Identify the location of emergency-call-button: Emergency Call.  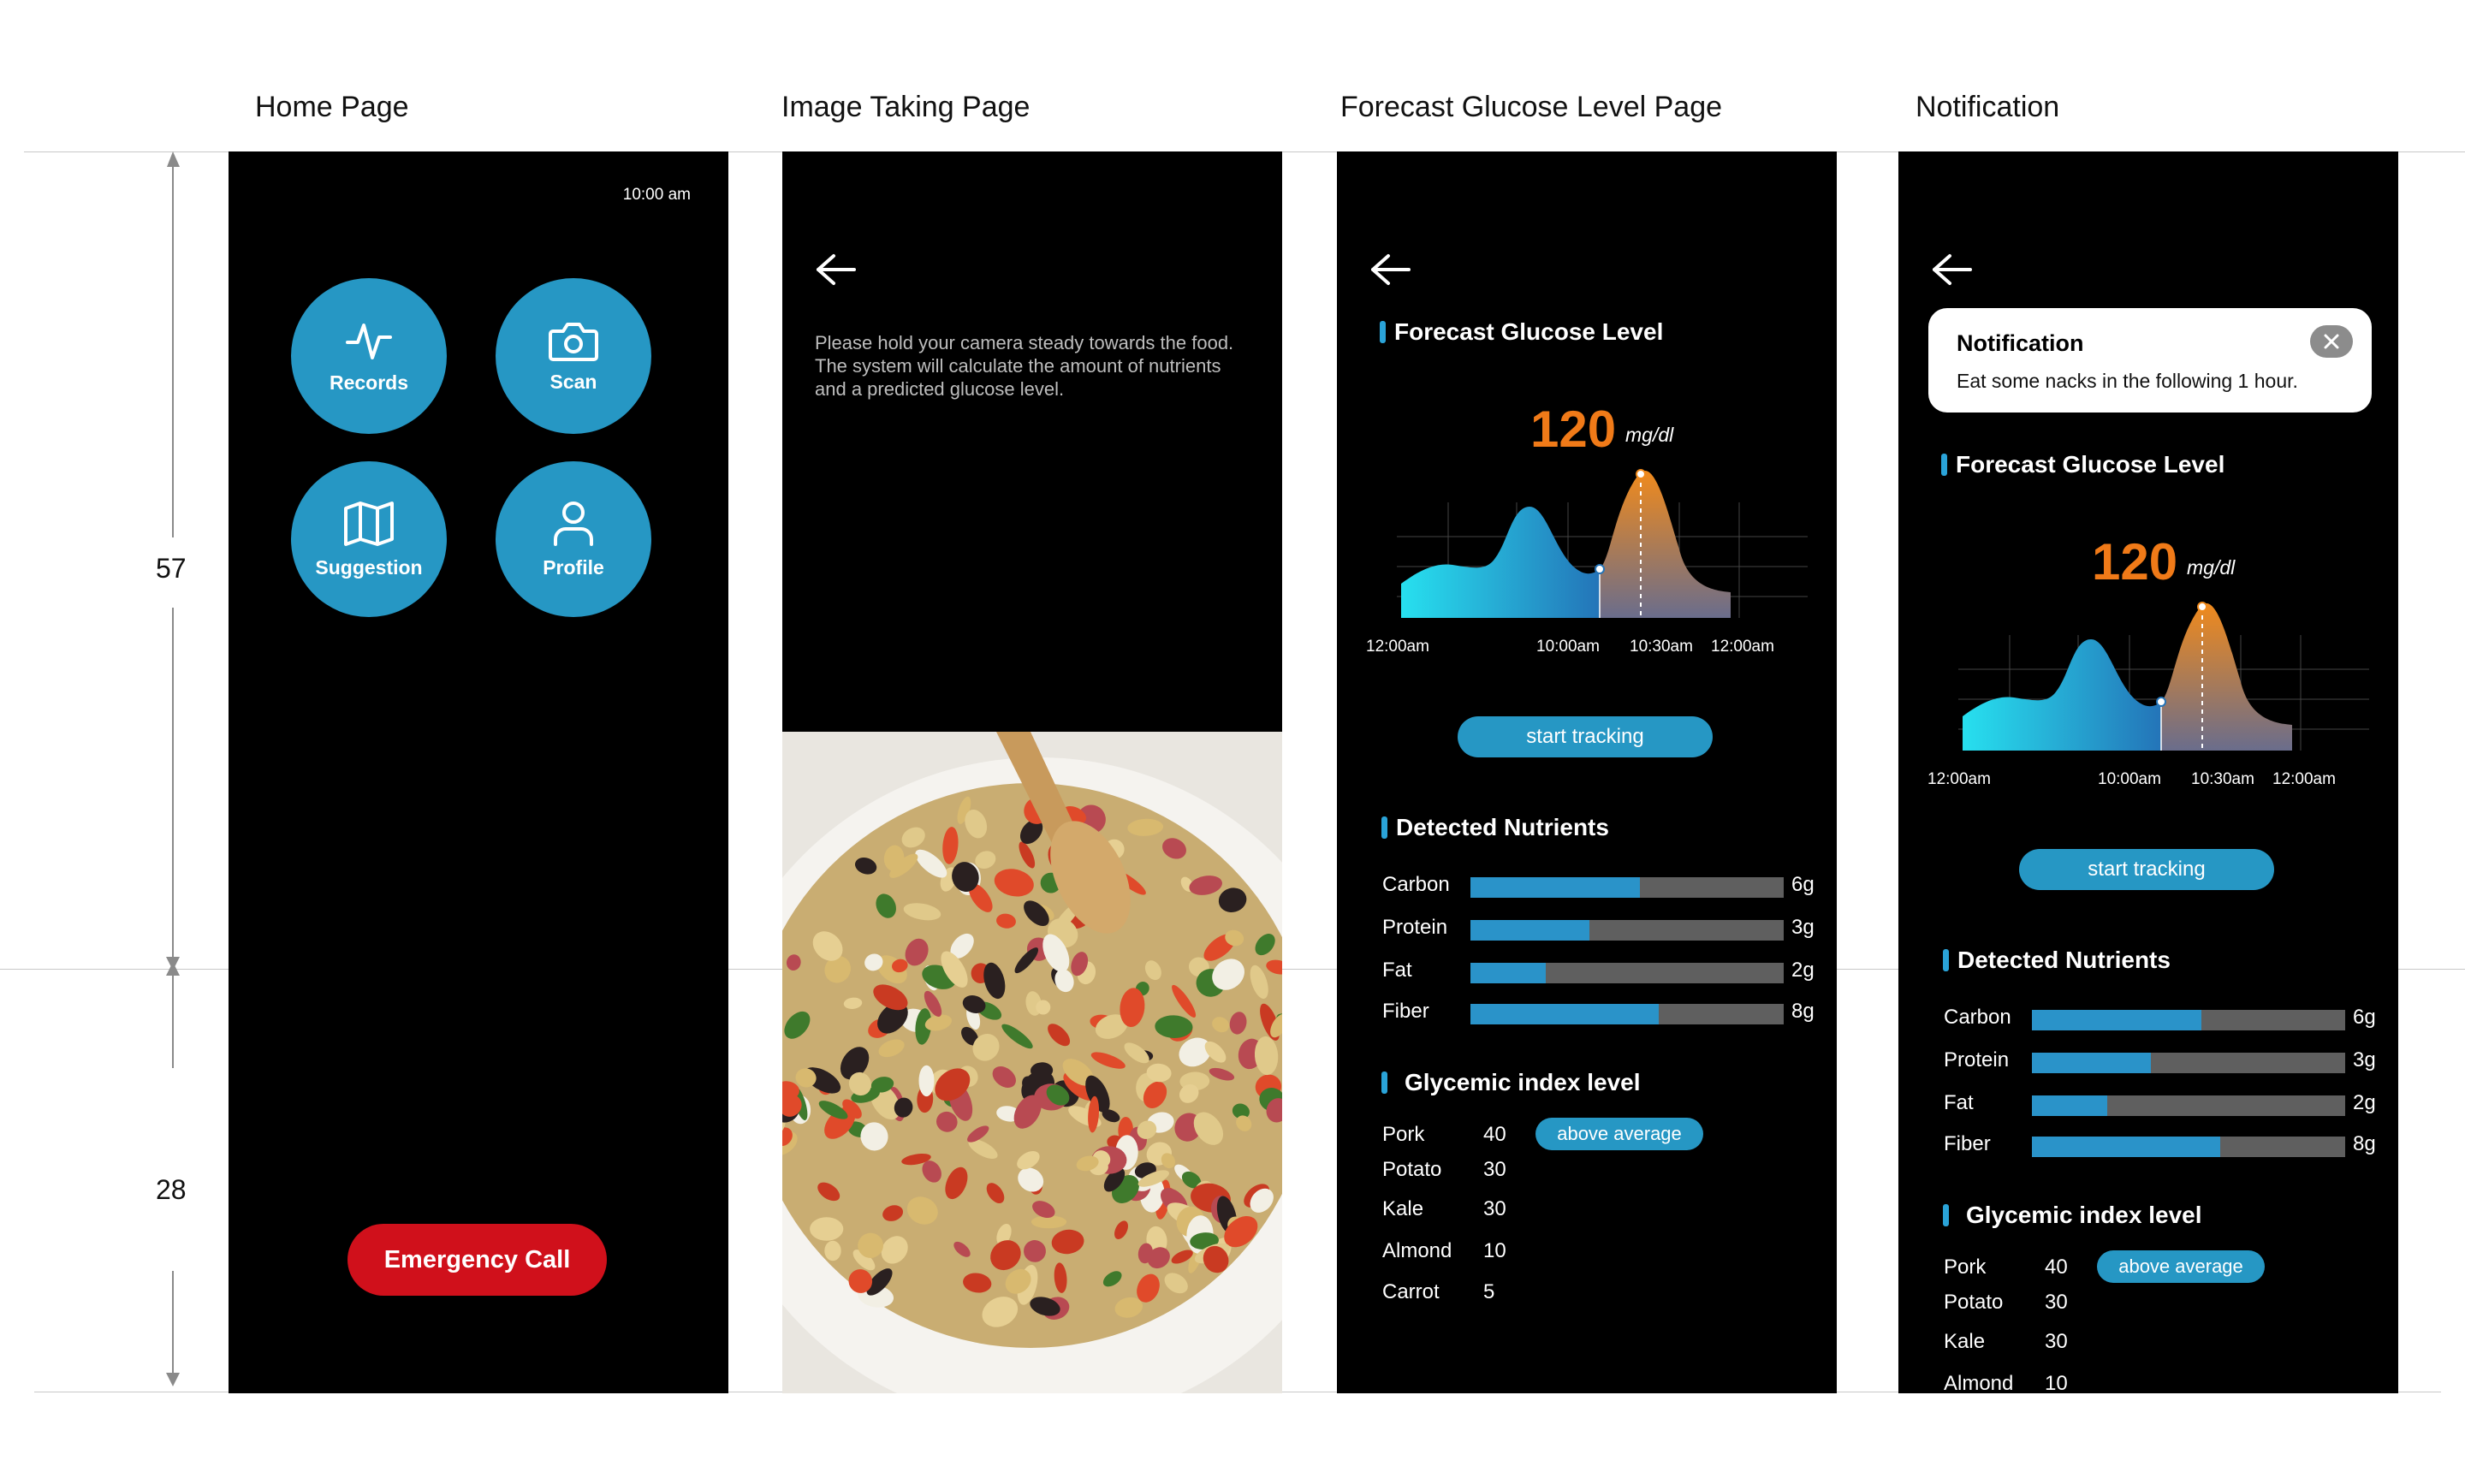
(477, 1260).